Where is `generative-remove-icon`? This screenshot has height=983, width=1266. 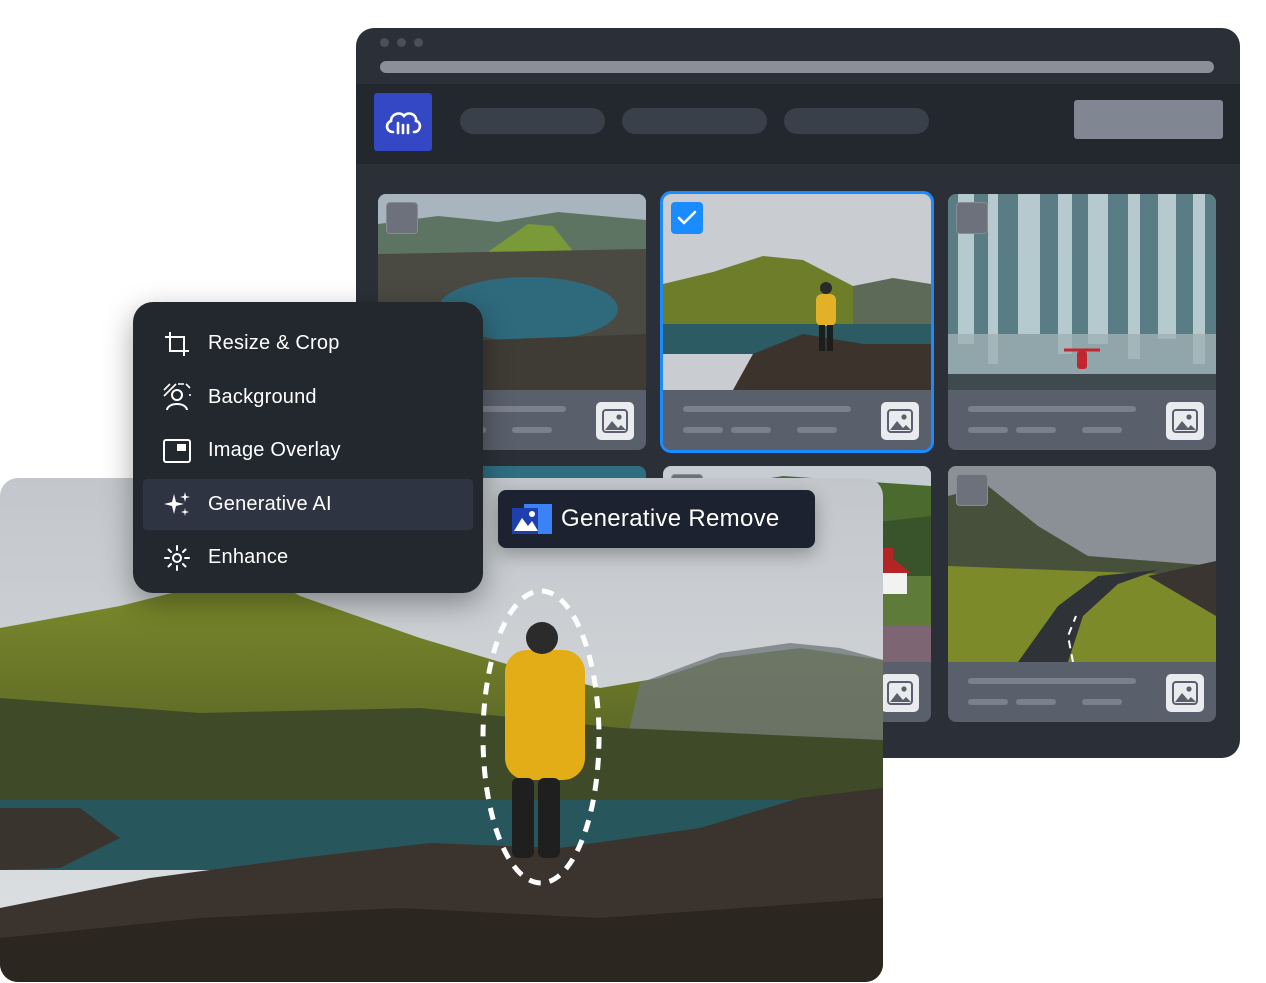 generative-remove-icon is located at coordinates (532, 519).